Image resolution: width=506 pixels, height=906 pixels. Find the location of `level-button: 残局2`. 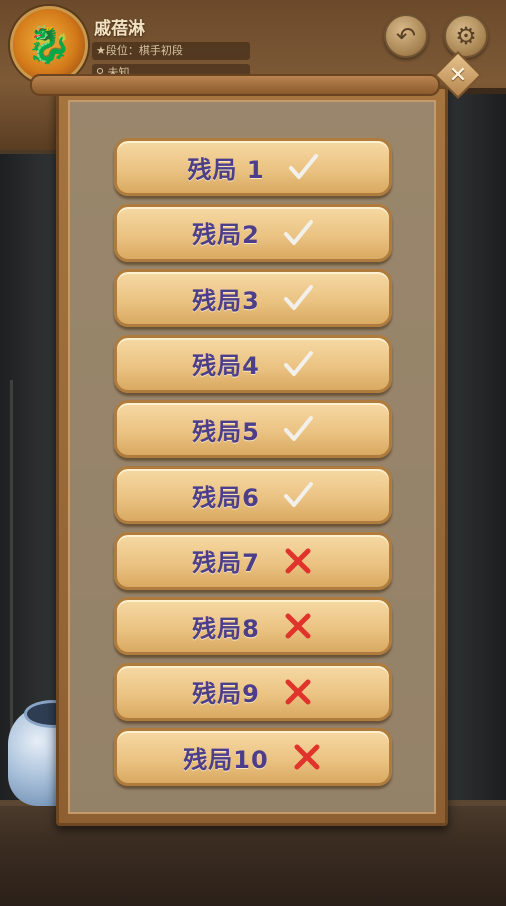

level-button: 残局2 is located at coordinates (253, 232).